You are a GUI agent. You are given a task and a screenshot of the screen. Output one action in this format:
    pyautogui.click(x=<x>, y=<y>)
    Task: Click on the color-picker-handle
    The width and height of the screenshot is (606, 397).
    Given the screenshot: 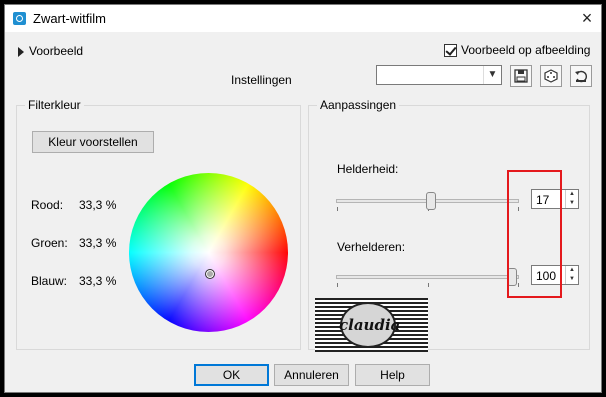 What is the action you would take?
    pyautogui.click(x=210, y=274)
    